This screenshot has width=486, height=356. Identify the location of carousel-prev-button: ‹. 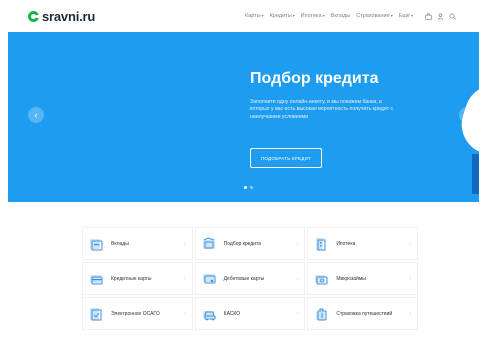
(36, 115).